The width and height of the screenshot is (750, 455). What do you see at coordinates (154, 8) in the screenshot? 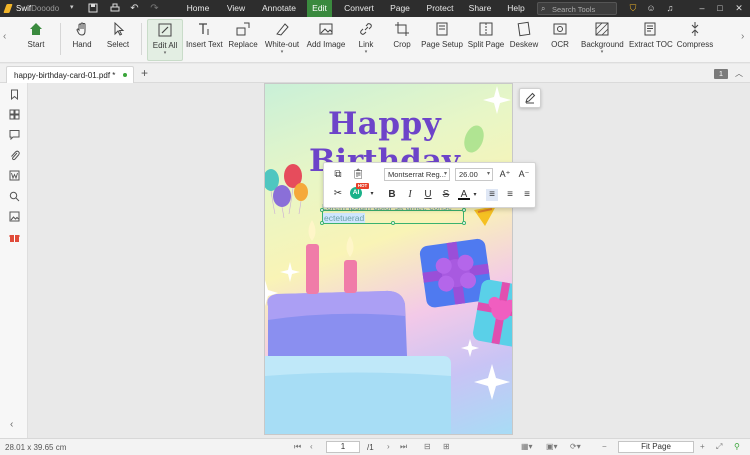
I see `redo-icon: ↷` at bounding box center [154, 8].